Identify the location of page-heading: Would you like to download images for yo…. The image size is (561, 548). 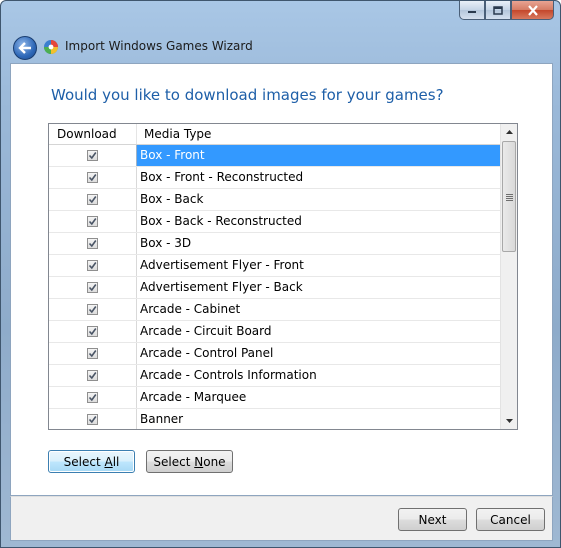
(247, 95).